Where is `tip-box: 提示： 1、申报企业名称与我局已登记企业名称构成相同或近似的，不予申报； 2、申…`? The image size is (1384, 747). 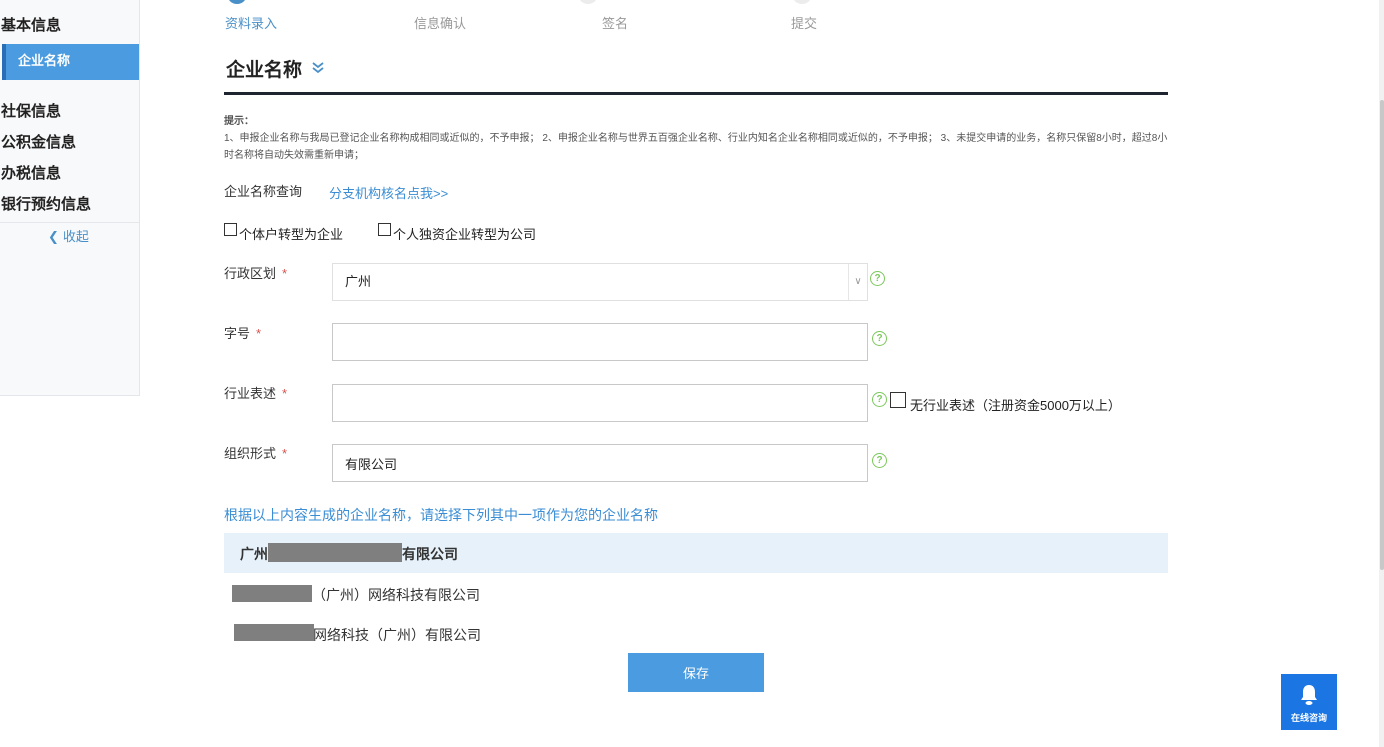
tip-box: 提示： 1、申报企业名称与我局已登记企业名称构成相同或近似的，不予申报； 2、申… is located at coordinates (696, 138).